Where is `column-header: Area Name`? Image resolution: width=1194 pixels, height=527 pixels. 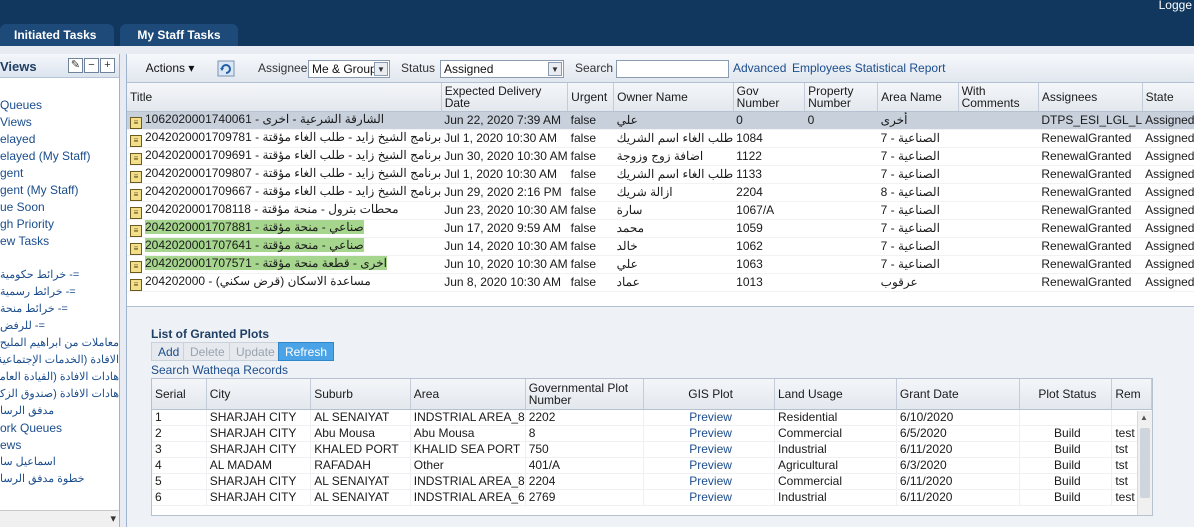
column-header: Area Name is located at coordinates (918, 97).